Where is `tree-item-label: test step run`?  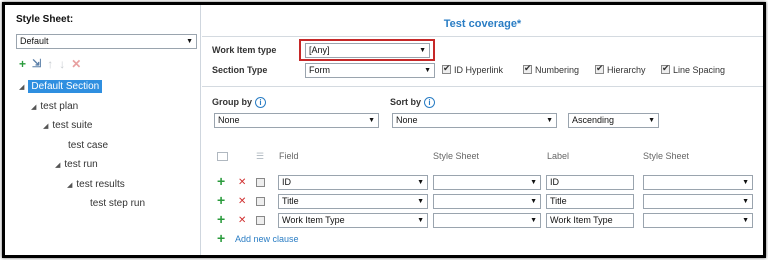
tree-item-label: test step run is located at coordinates (118, 203).